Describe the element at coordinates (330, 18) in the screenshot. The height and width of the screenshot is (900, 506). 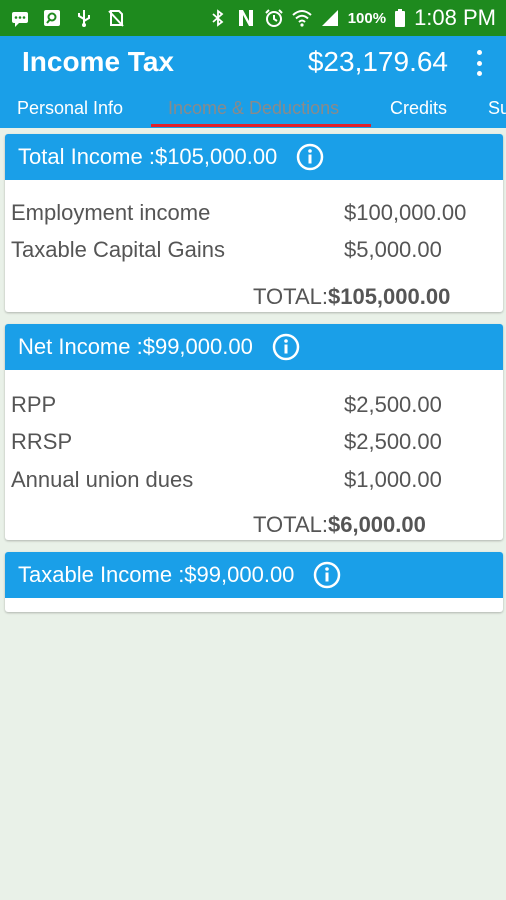
I see `signal-icon` at that location.